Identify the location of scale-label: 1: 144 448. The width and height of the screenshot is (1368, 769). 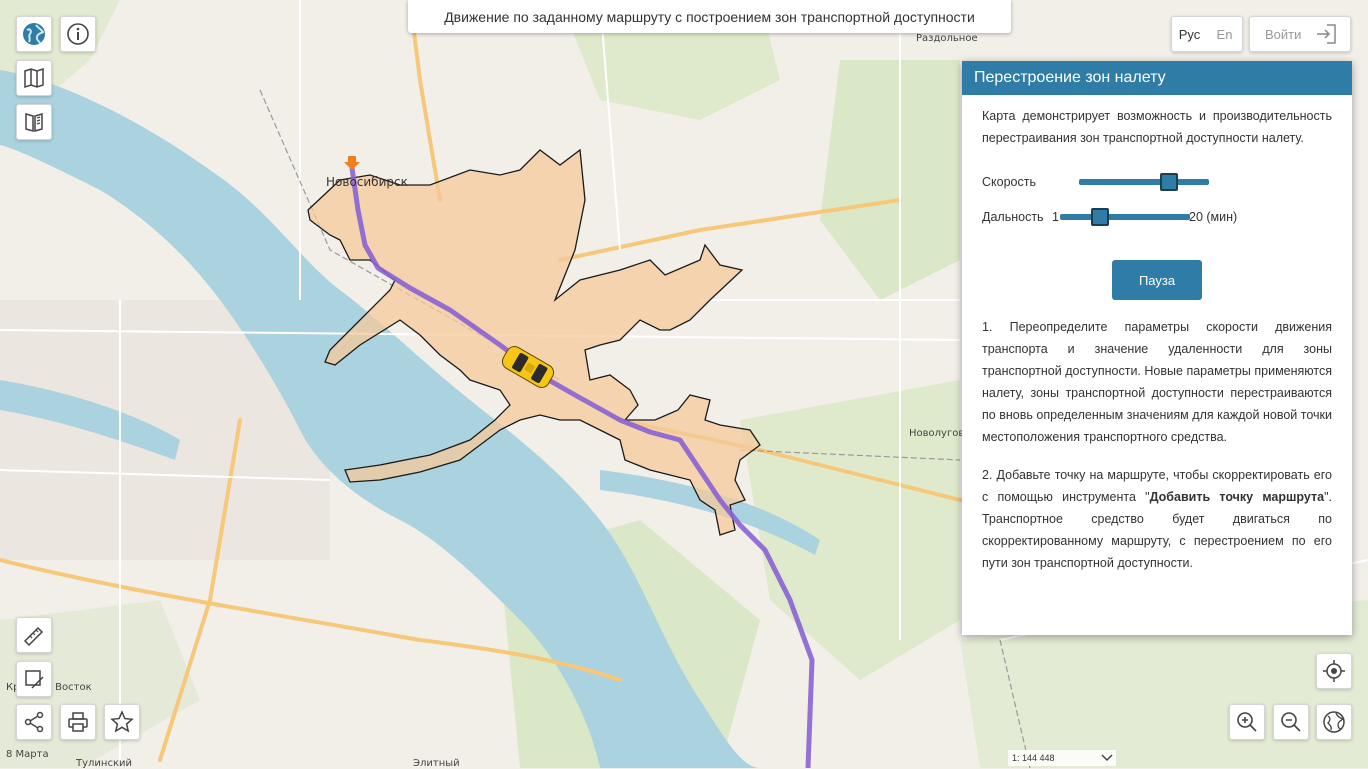
(1033, 758).